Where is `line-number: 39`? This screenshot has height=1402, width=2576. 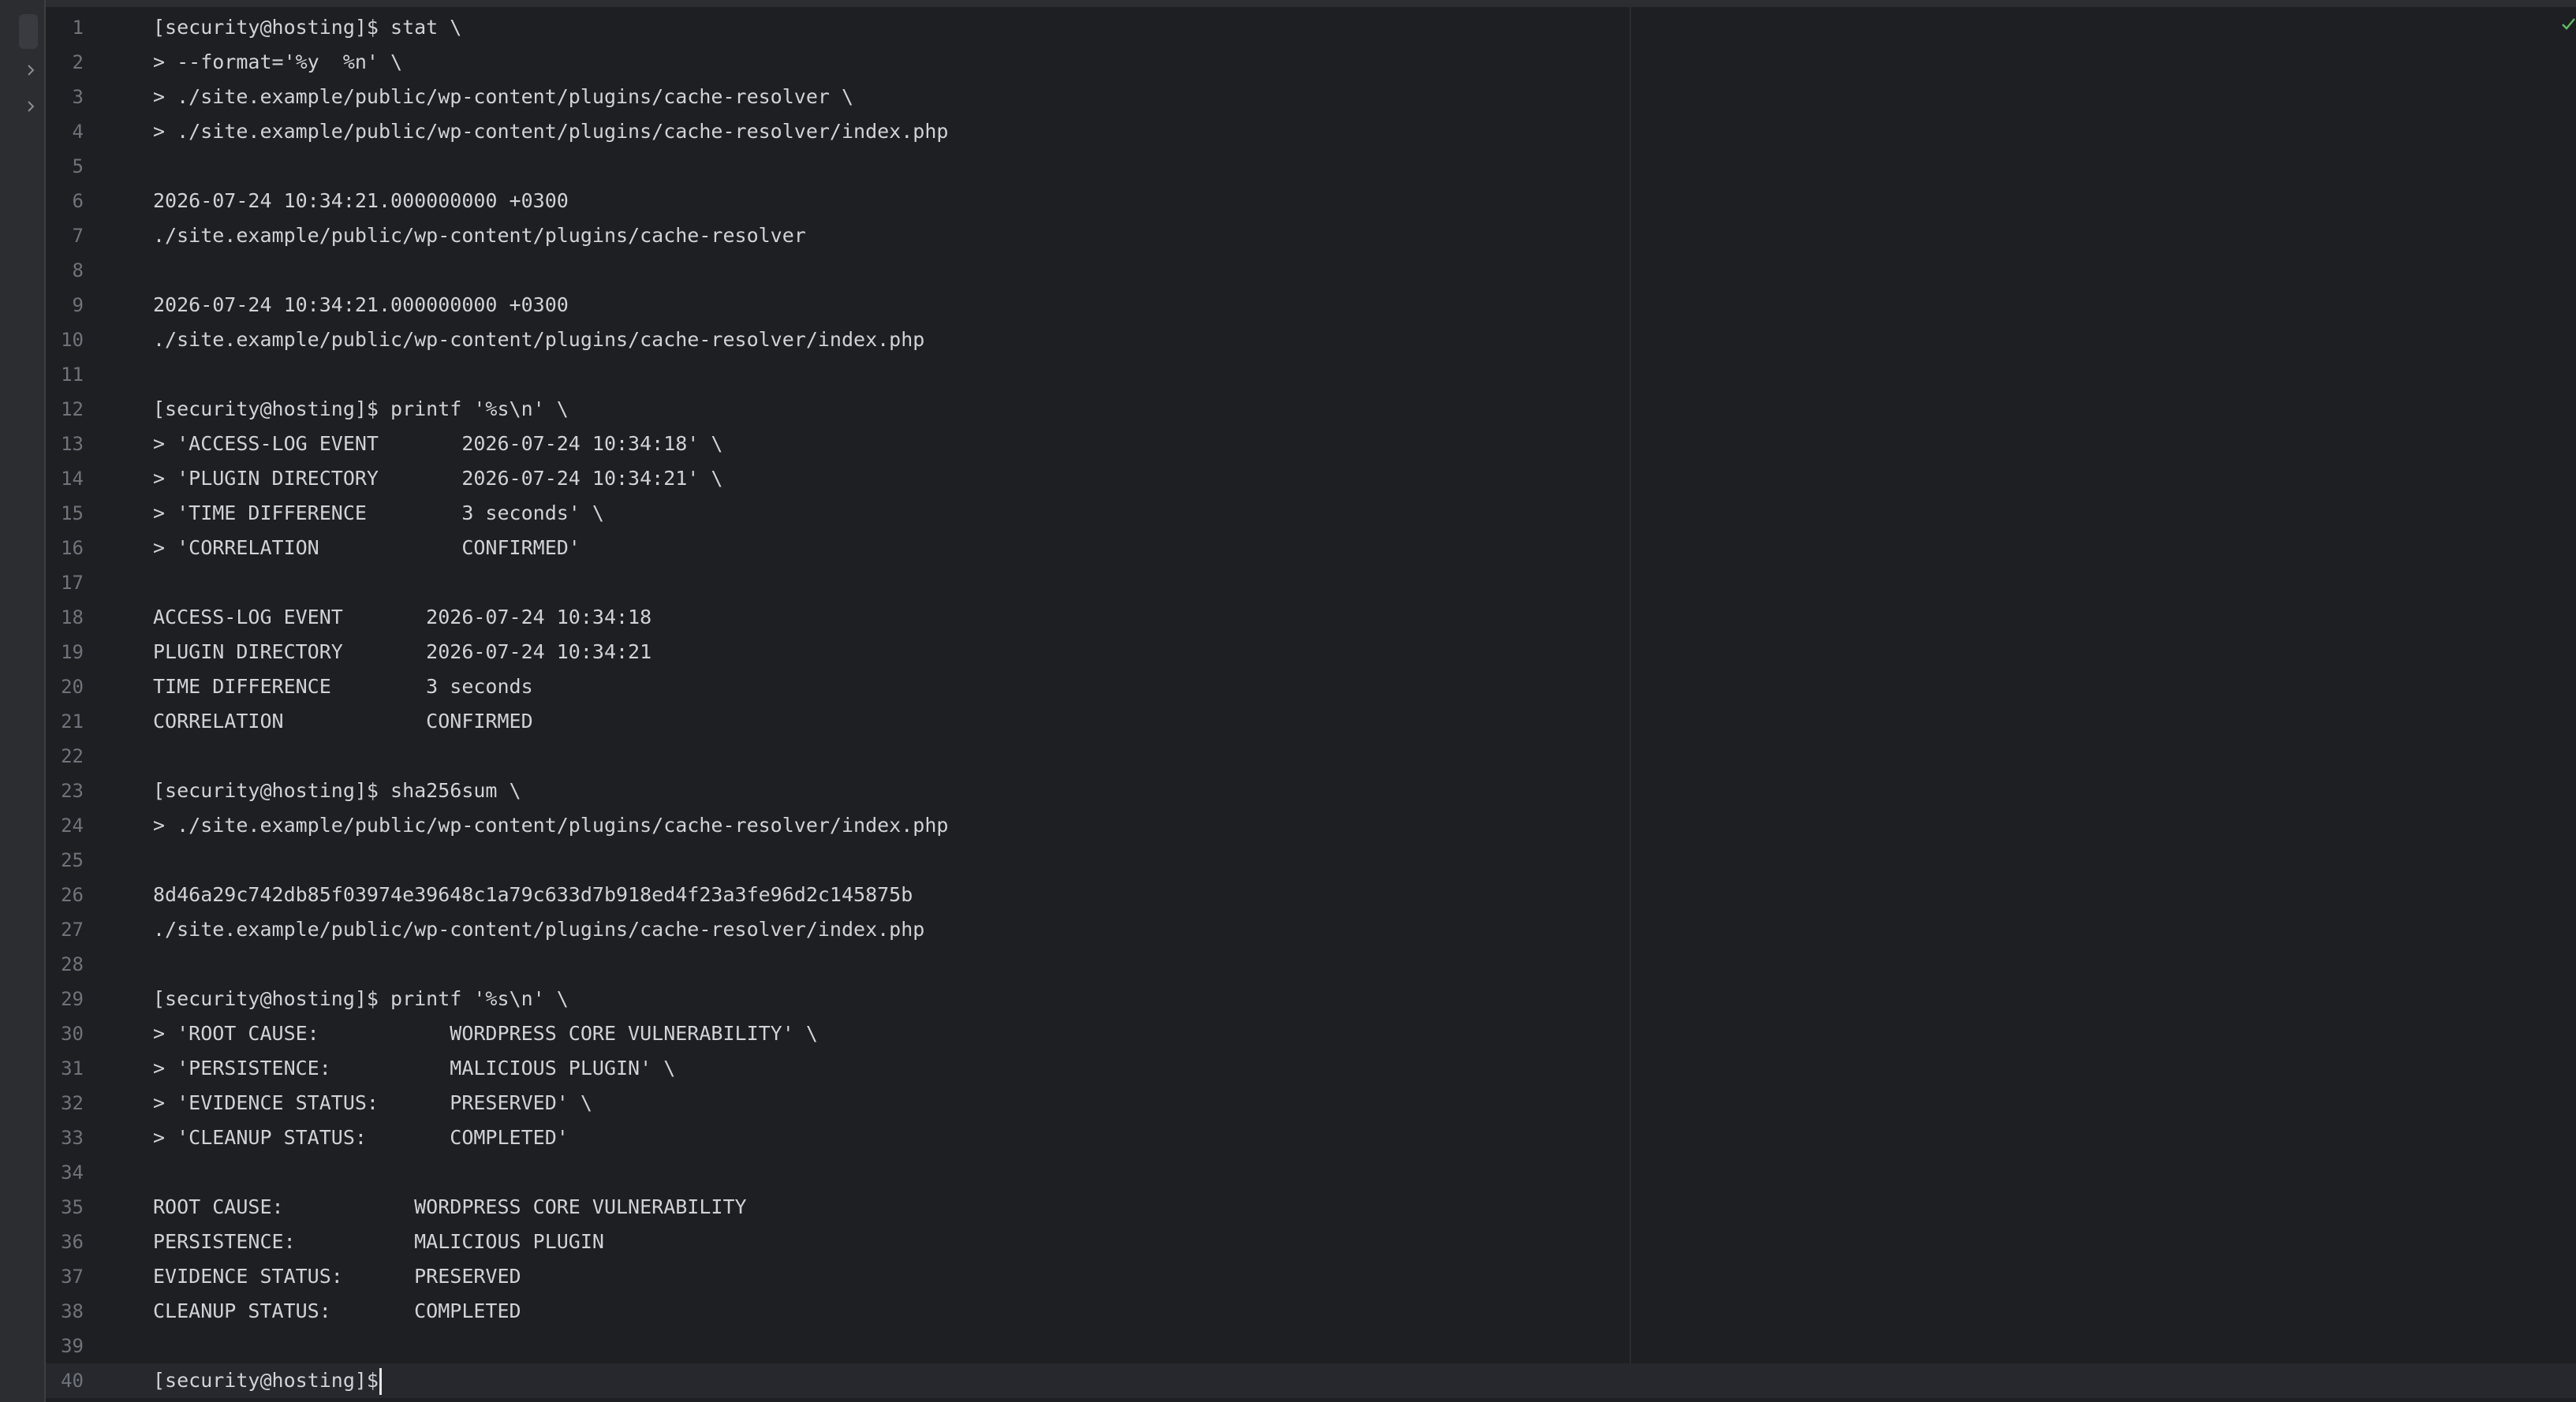 line-number: 39 is located at coordinates (72, 1346).